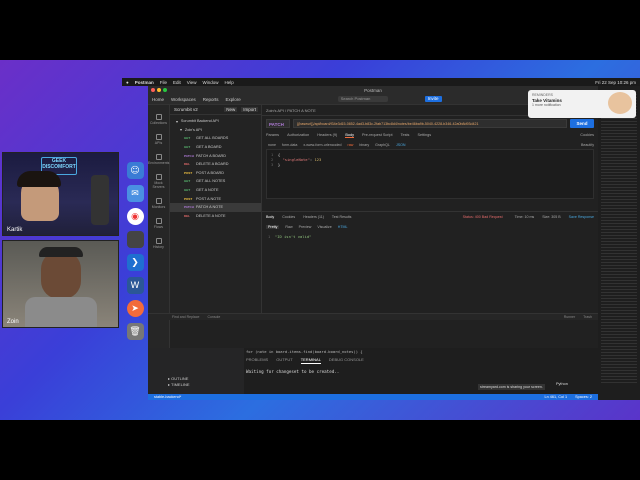 The height and width of the screenshot is (480, 640). Describe the element at coordinates (187, 147) in the screenshot. I see `method-badge: GET` at that location.